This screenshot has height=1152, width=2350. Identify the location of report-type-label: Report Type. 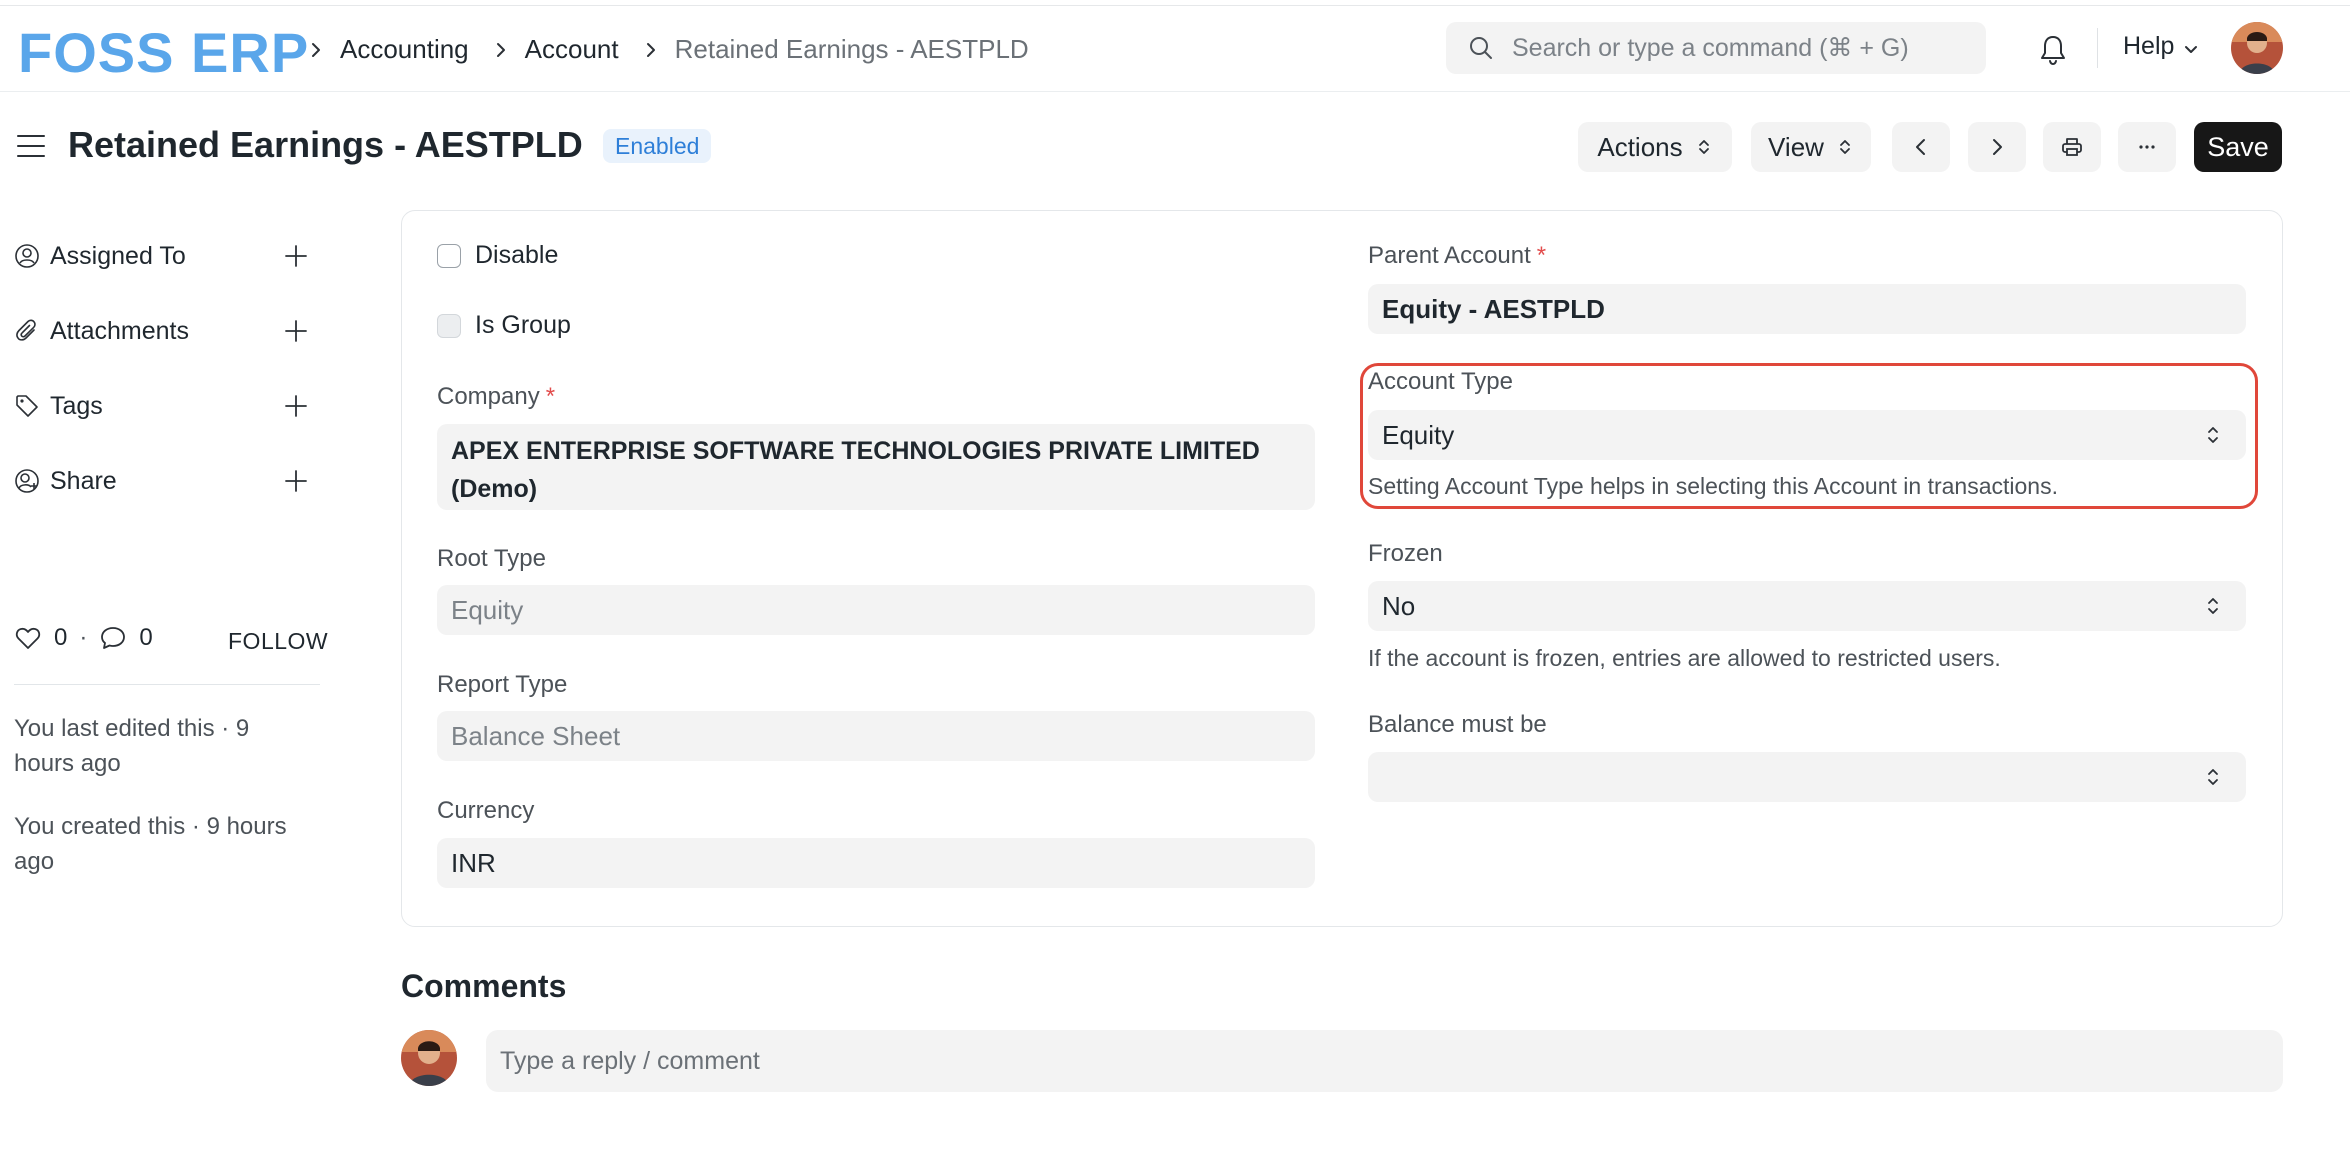
(502, 684).